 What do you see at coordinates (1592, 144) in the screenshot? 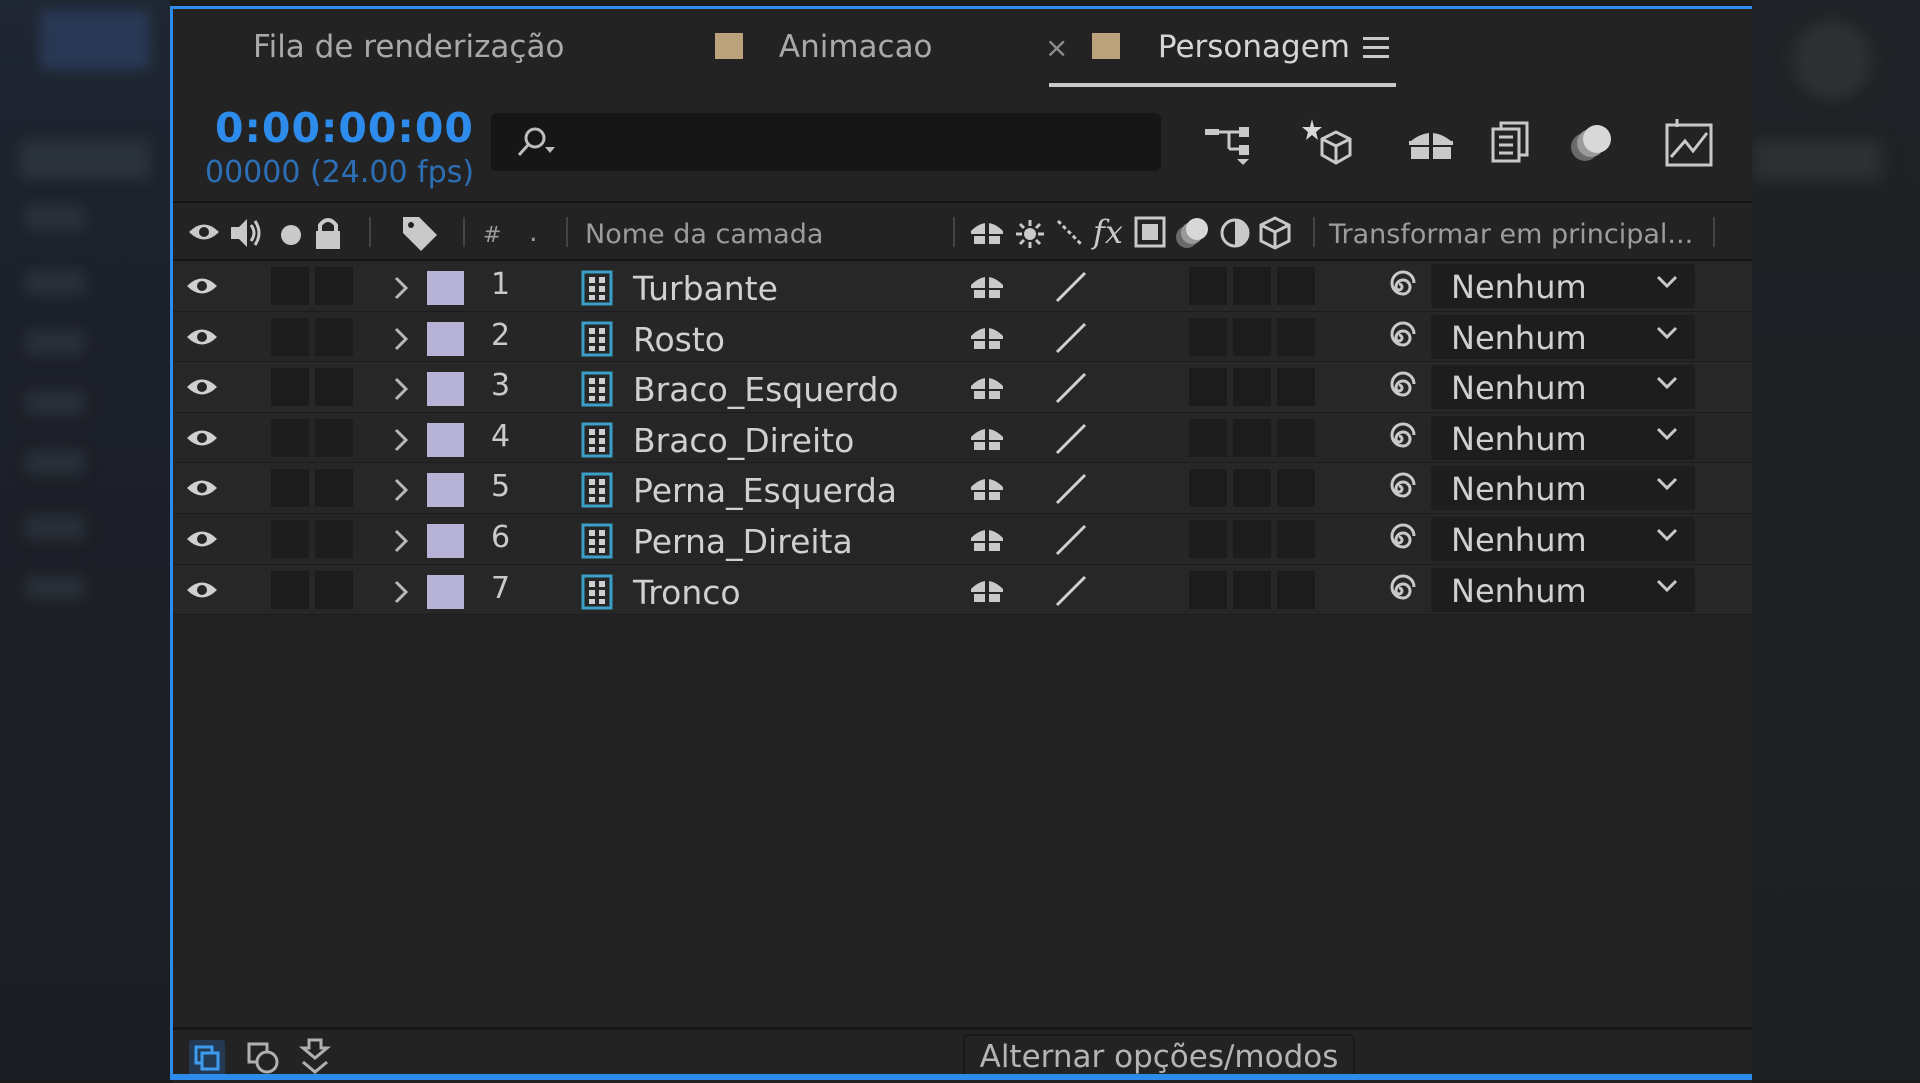
I see `motion-blur-icon` at bounding box center [1592, 144].